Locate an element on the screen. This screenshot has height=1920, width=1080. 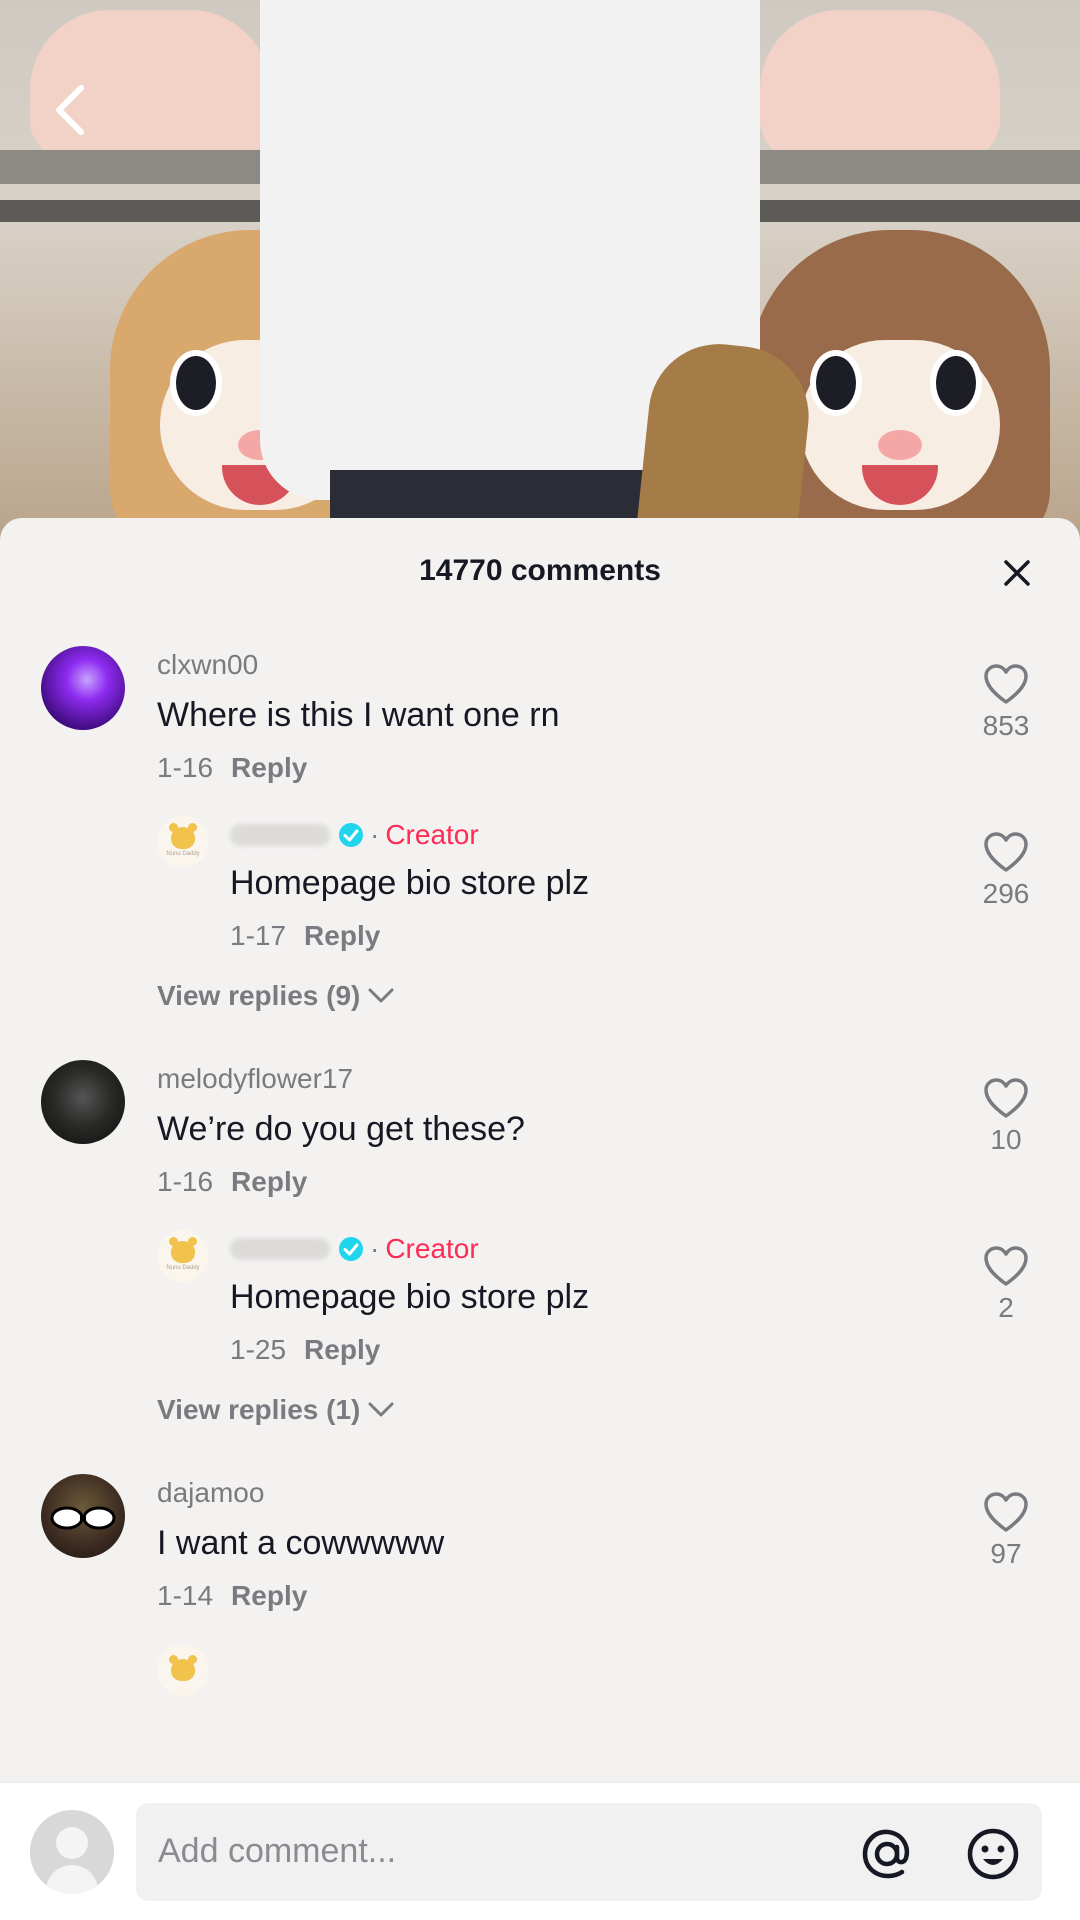
comment-text: Where is this I want one rn is located at coordinates (358, 715).